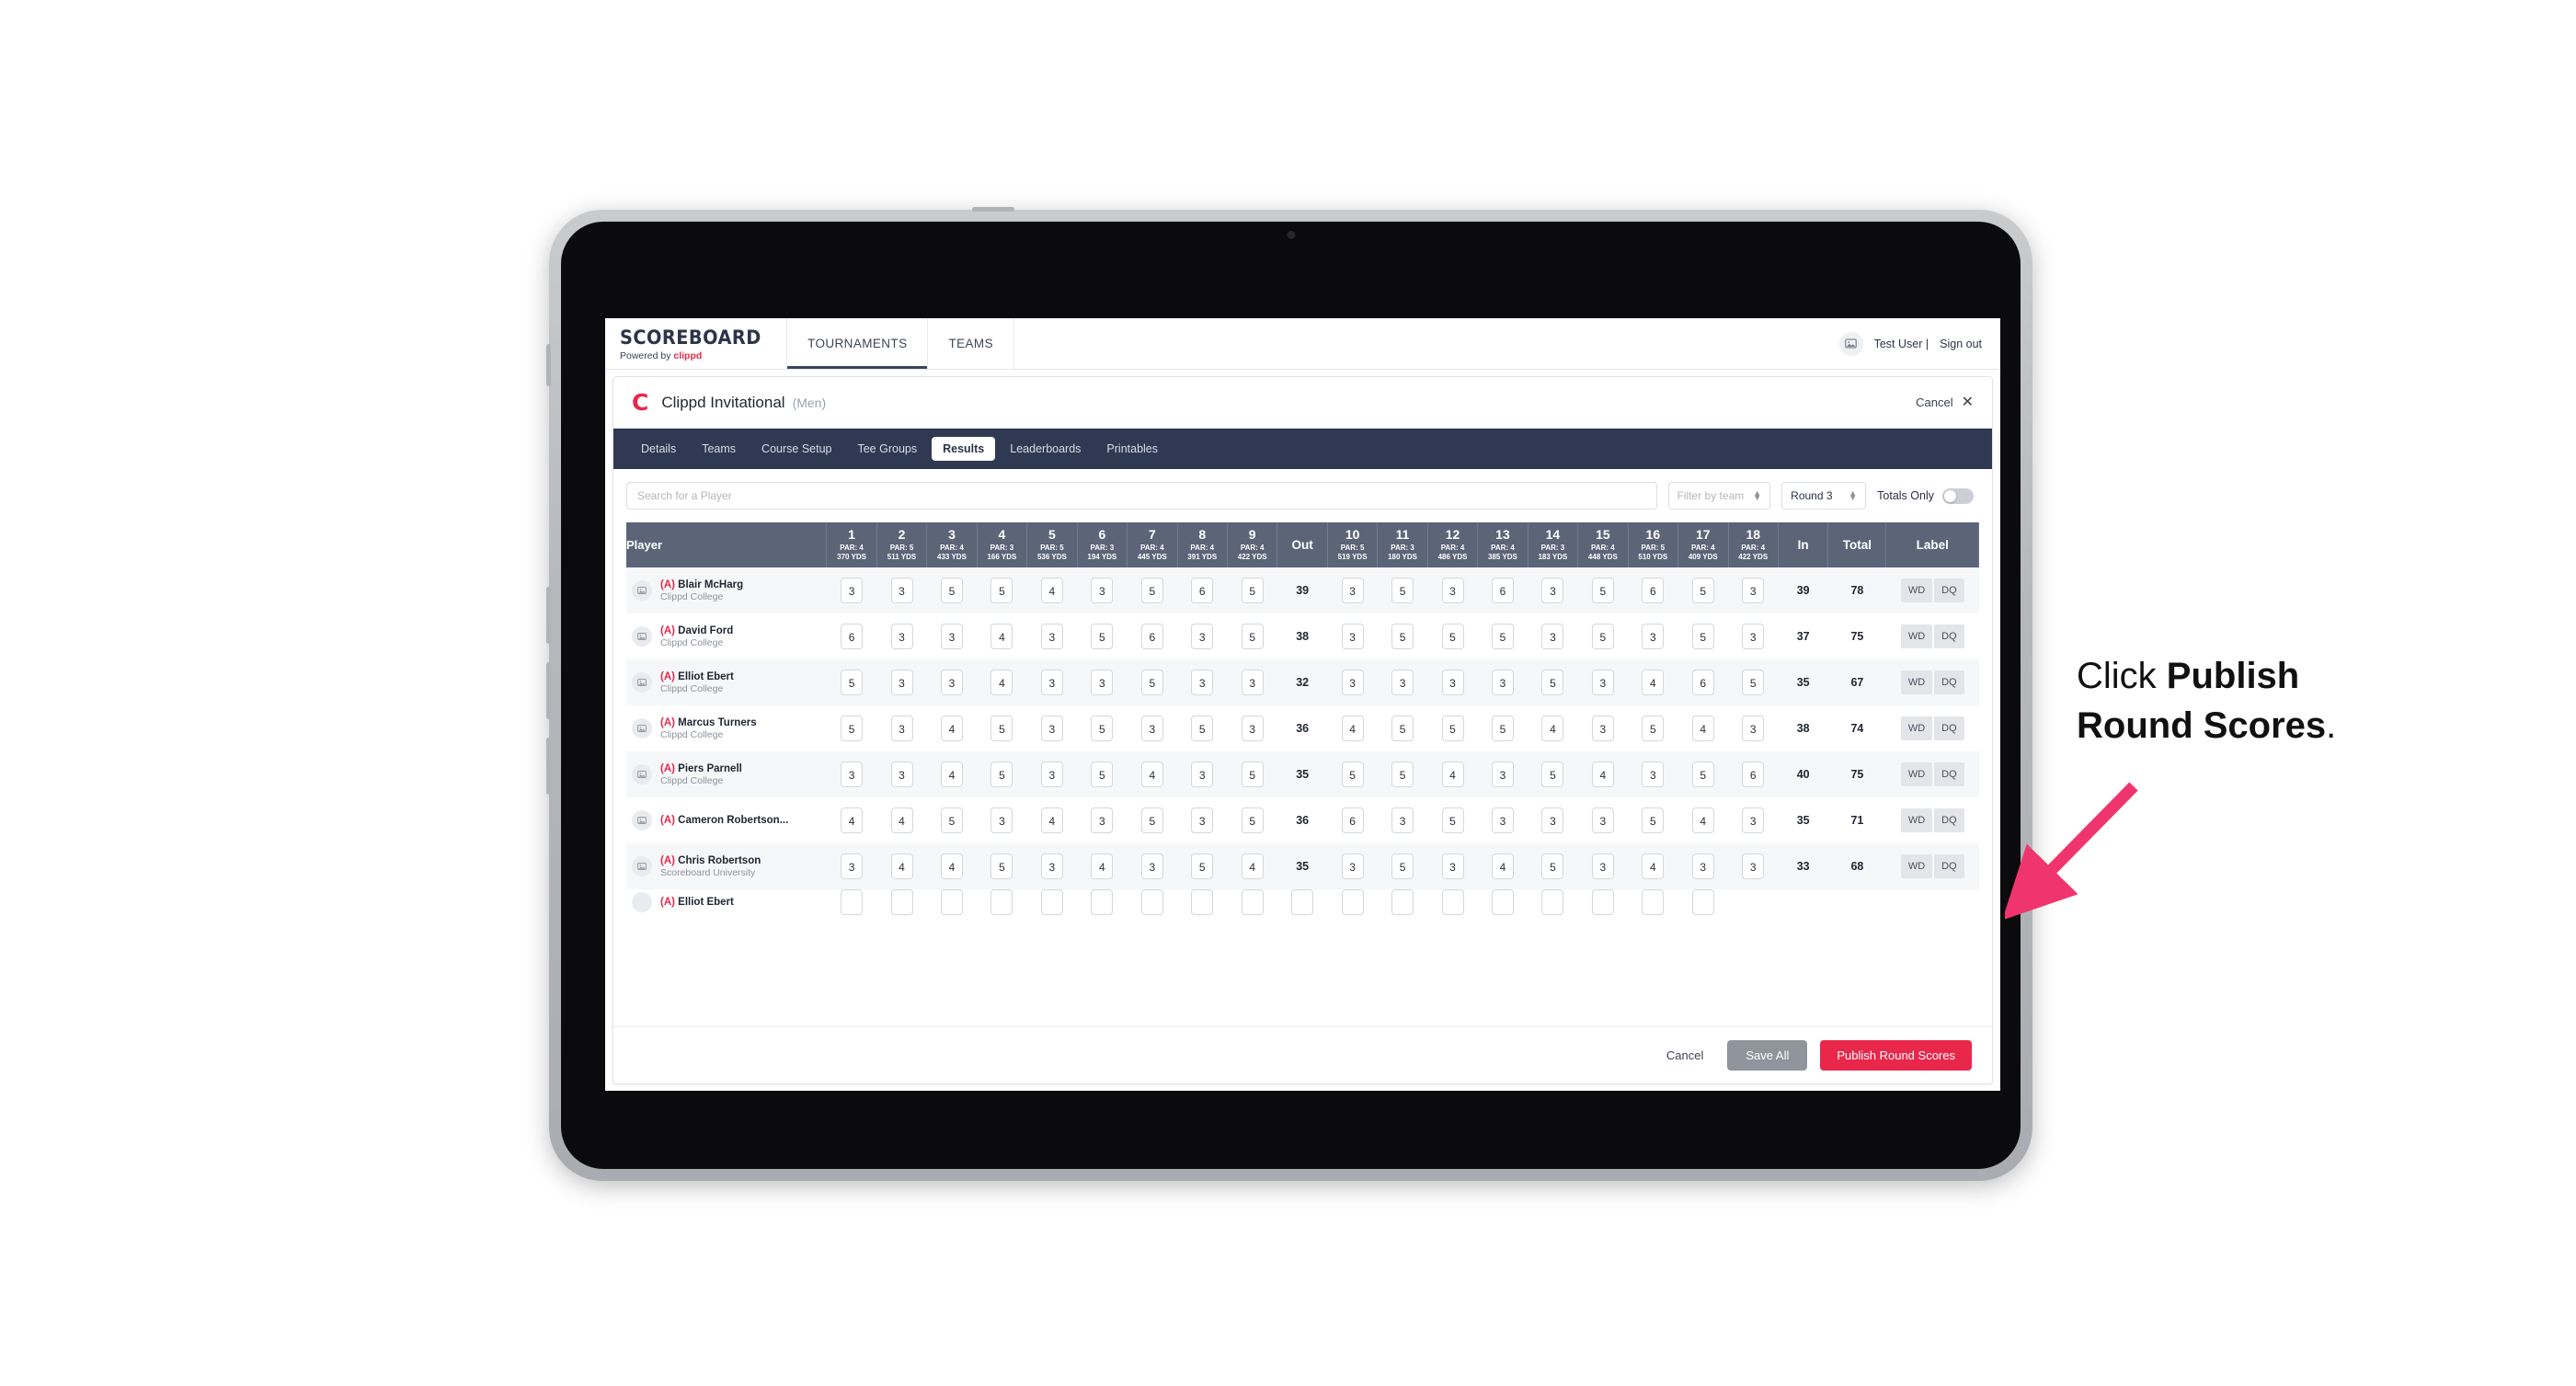 This screenshot has width=2576, height=1386. Describe the element at coordinates (851, 636) in the screenshot. I see `score-cell-front-1: 6` at that location.